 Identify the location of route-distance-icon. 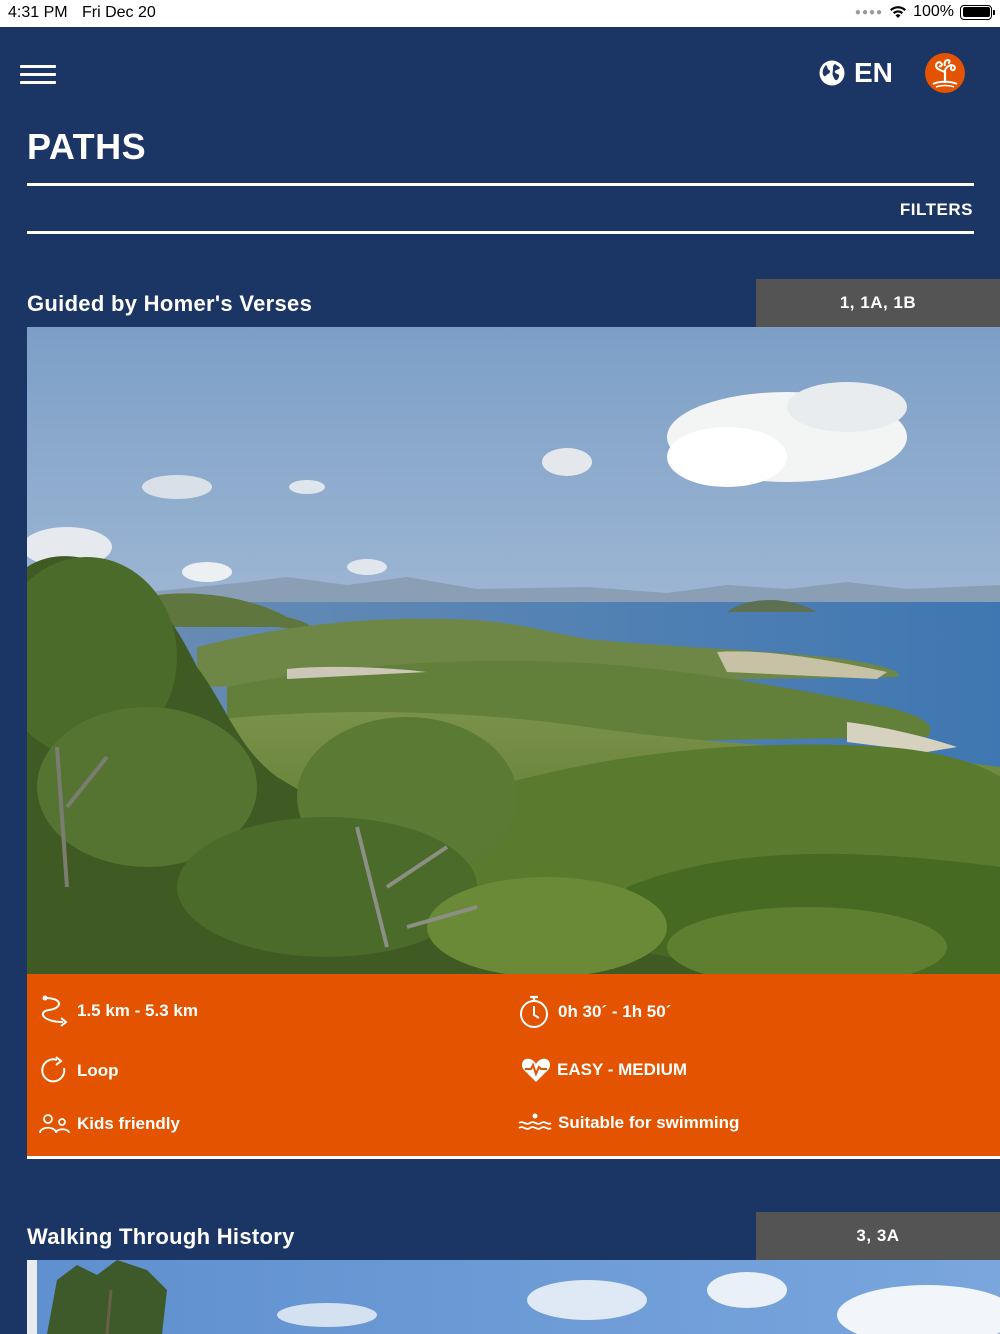
(54, 1011).